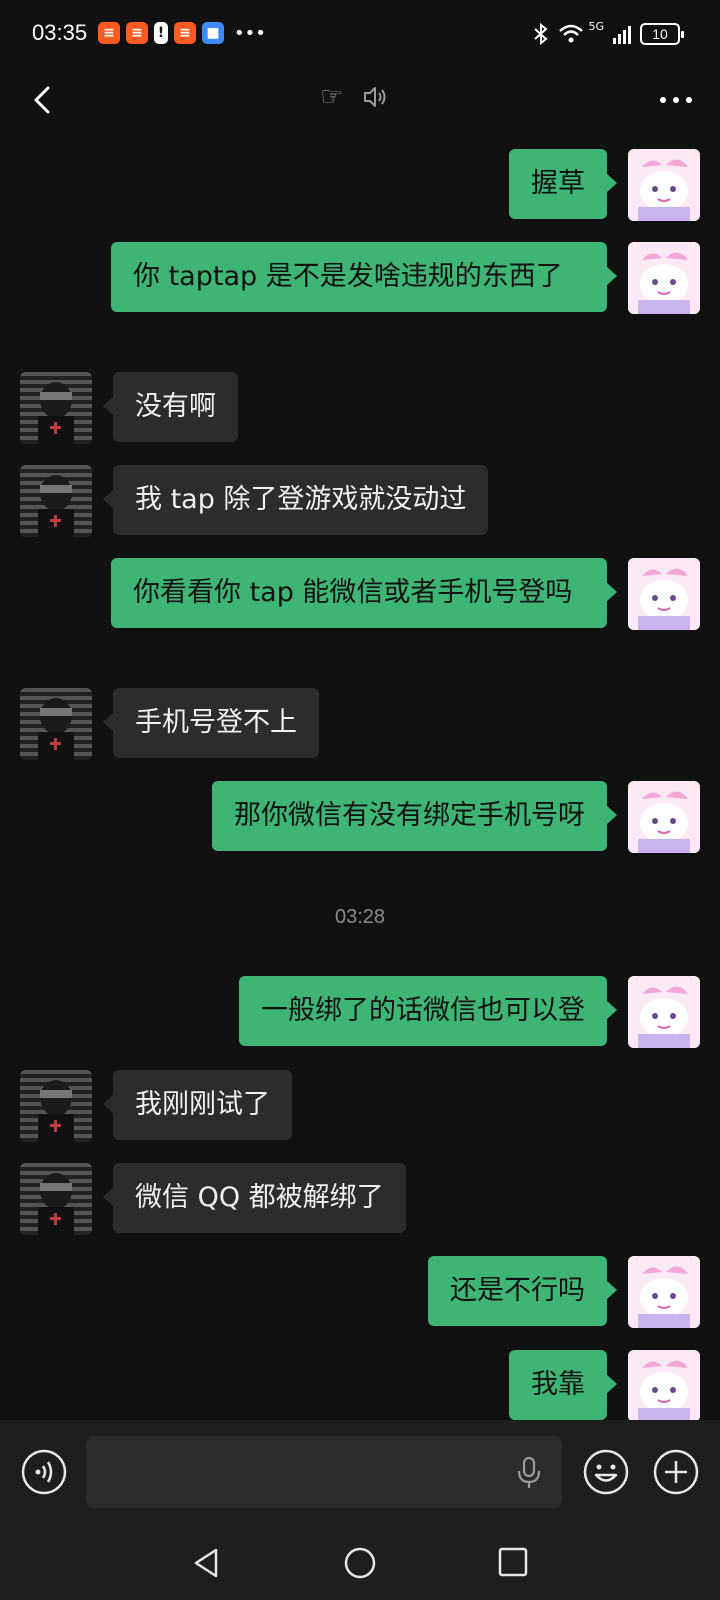 The image size is (720, 1600). Describe the element at coordinates (324, 1472) in the screenshot. I see `message-input` at that location.